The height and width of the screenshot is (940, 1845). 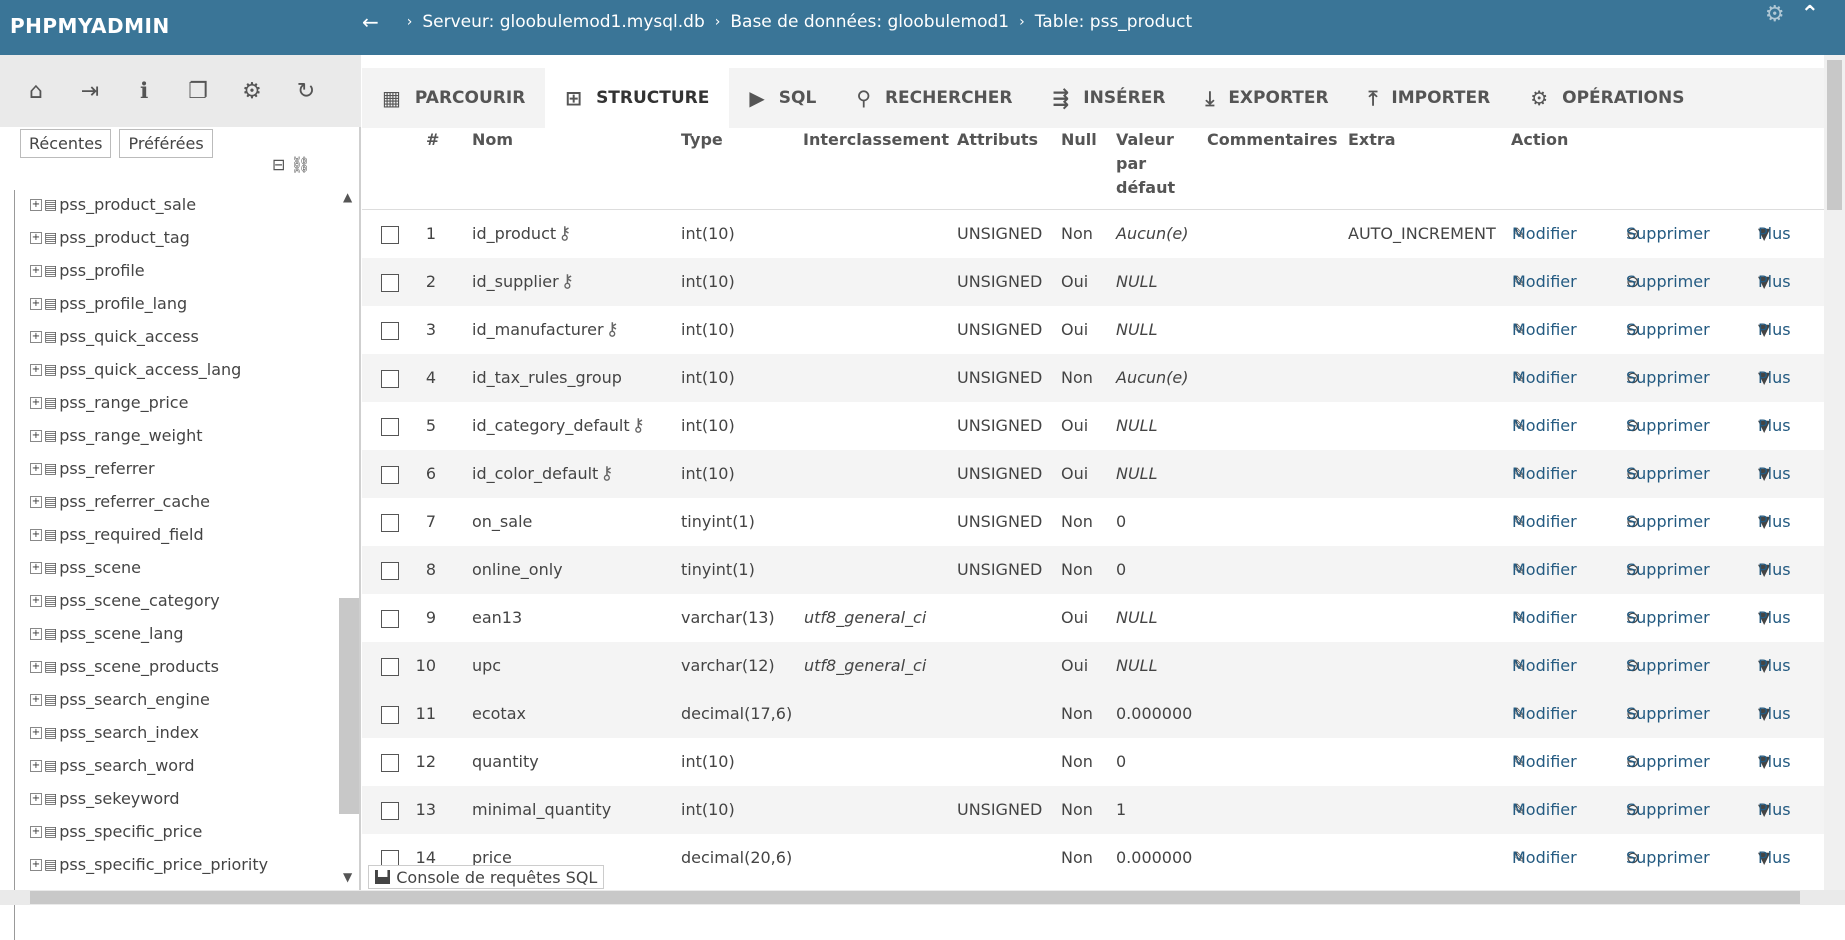 What do you see at coordinates (180, 633) in the screenshot?
I see `tree-item: + ▤ pss_scene_lang` at bounding box center [180, 633].